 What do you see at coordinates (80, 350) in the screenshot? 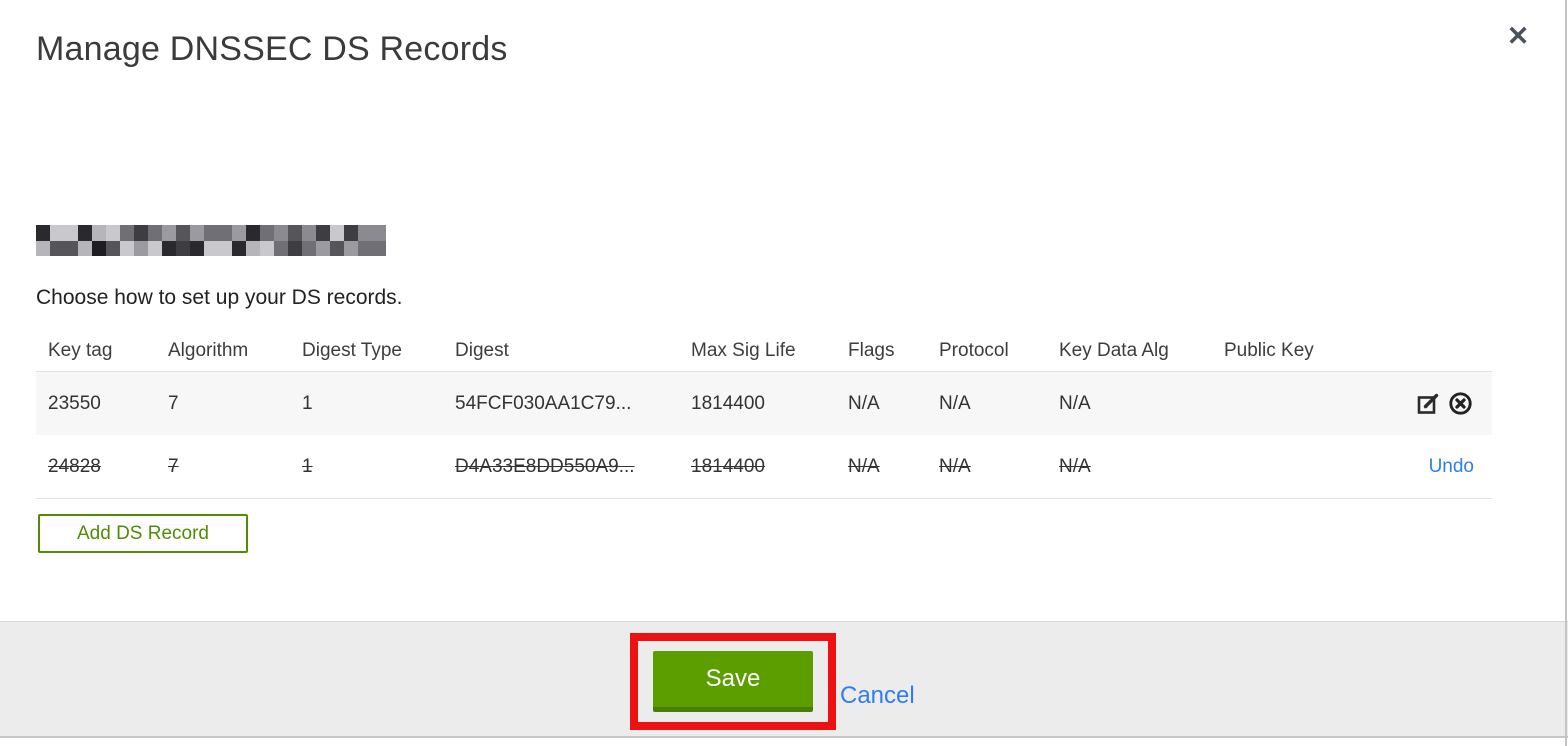
I see `column-header-key-tag: Key tag` at bounding box center [80, 350].